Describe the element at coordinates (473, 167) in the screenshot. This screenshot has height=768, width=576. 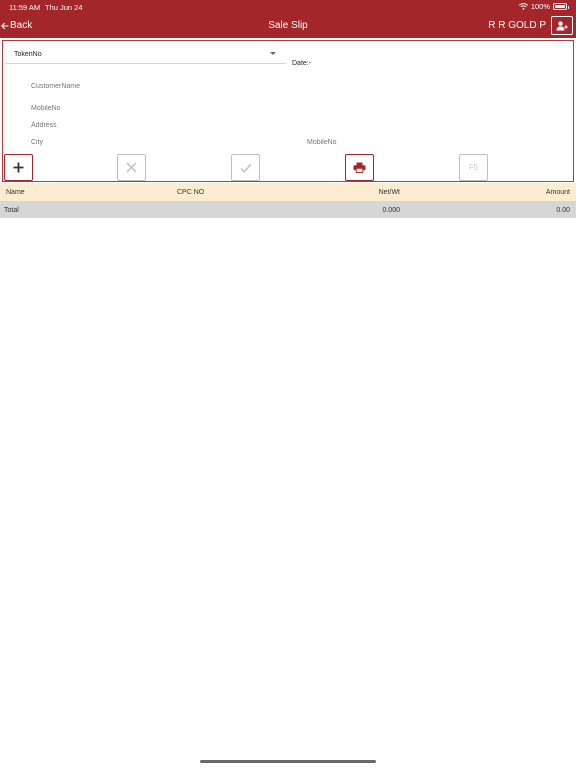
I see `f5-button: F5` at that location.